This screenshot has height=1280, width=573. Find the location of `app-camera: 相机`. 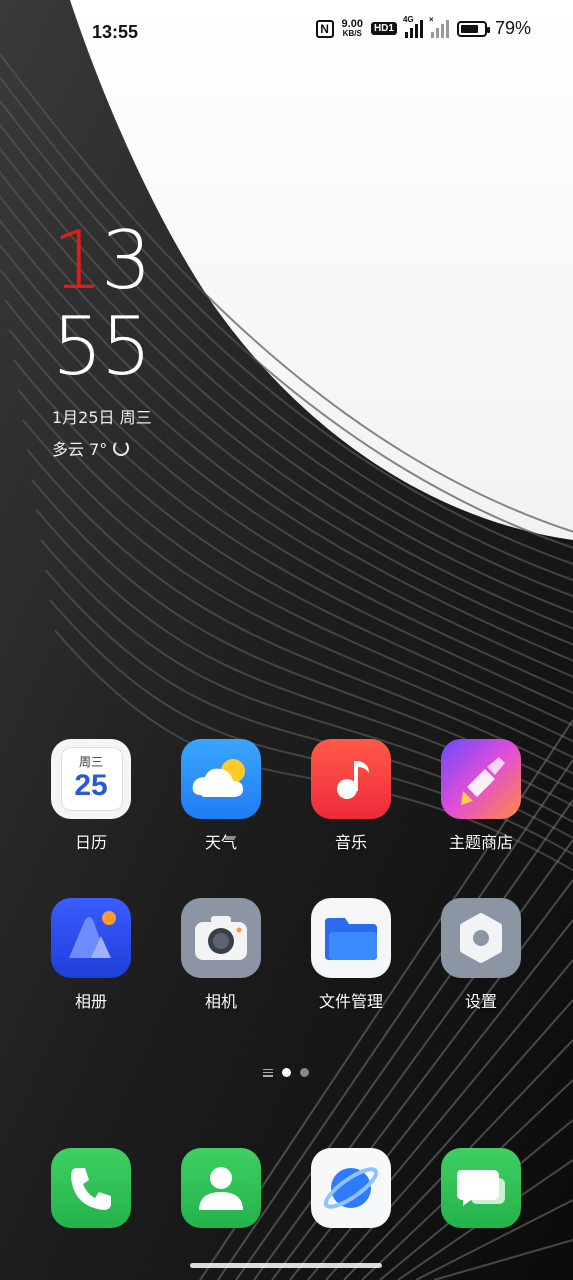

app-camera: 相机 is located at coordinates (221, 955).